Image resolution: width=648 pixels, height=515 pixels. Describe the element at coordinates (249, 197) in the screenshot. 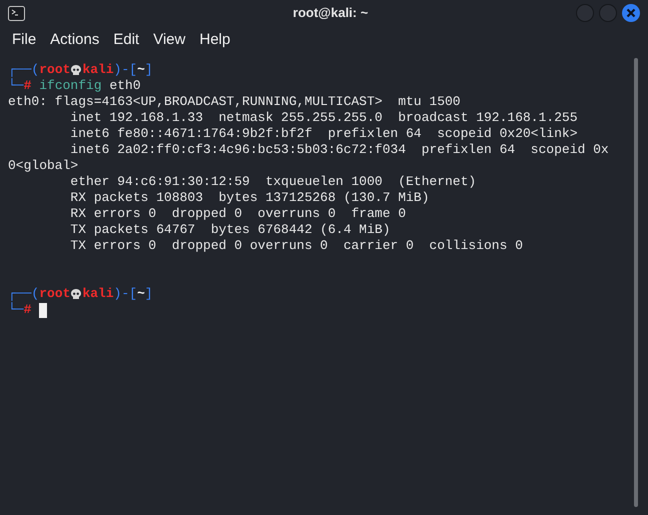

I see `output-line: RX packets 108803 bytes 137125268 (130.7 MiB)` at that location.